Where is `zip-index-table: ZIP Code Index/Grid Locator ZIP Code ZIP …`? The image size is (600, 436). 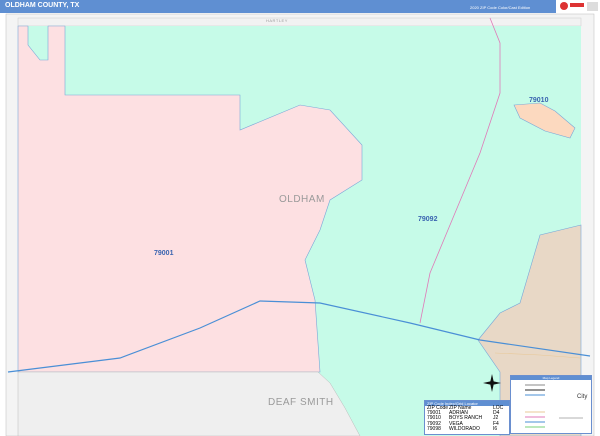
zip-index-table: ZIP Code Index/Grid Locator ZIP Code ZIP … is located at coordinates (467, 417).